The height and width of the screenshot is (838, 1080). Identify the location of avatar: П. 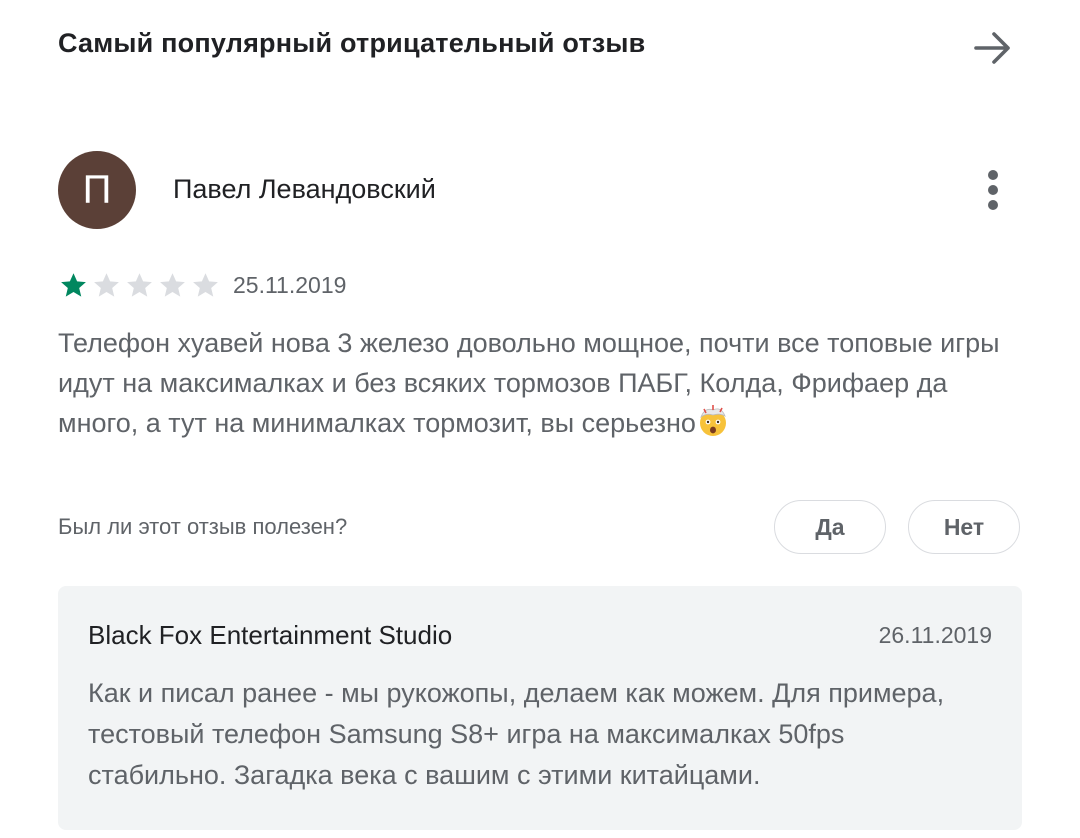
(97, 190).